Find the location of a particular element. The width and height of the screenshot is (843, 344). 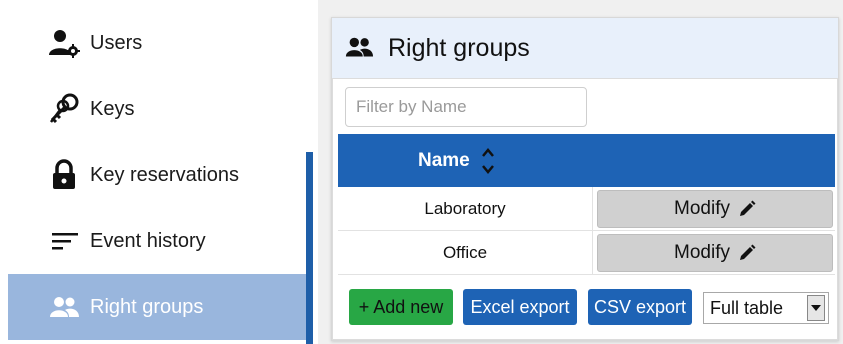

table-row: Laboratory Modify is located at coordinates (586, 209).